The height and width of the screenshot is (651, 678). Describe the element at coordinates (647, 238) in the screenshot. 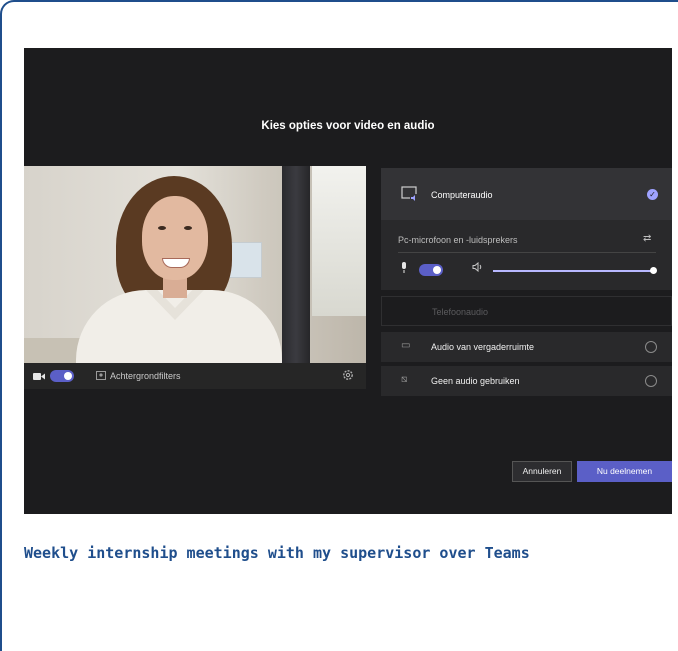

I see `audio-settings-icon: ⇄` at that location.